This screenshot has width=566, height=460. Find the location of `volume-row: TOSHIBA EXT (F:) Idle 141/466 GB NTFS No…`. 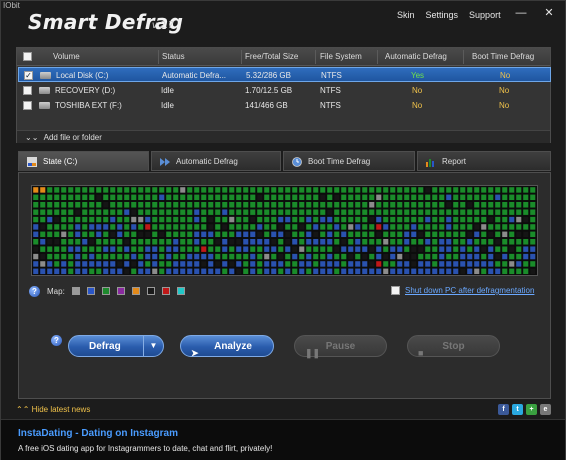

volume-row: TOSHIBA EXT (F:) Idle 141/466 GB NTFS No… is located at coordinates (284, 105).